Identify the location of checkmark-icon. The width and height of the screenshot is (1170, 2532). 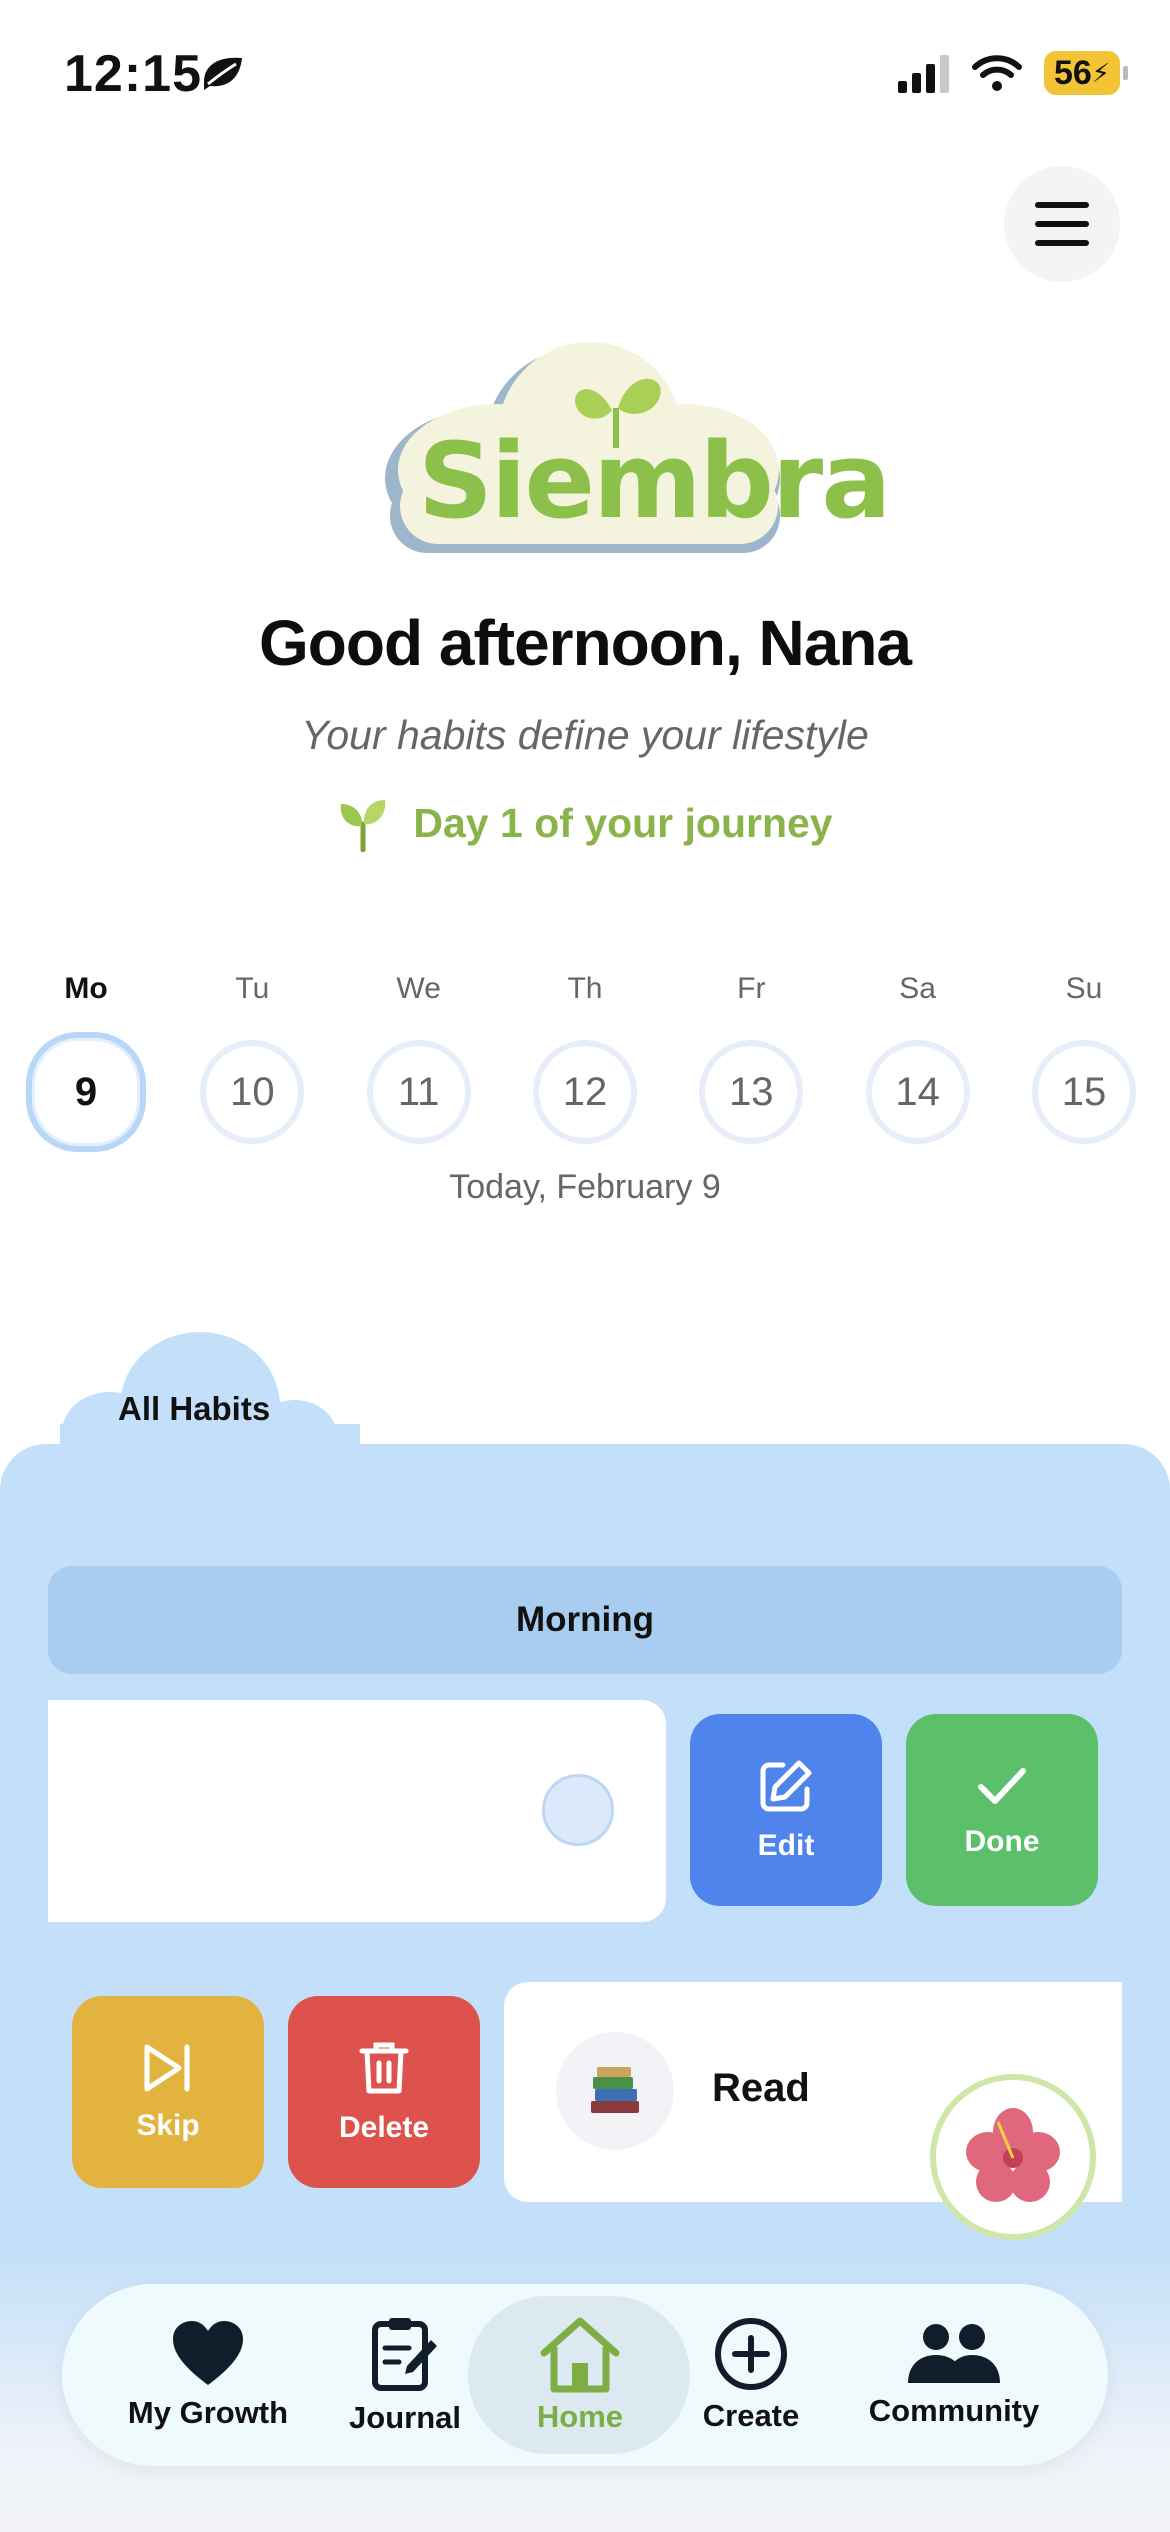
(1002, 1786).